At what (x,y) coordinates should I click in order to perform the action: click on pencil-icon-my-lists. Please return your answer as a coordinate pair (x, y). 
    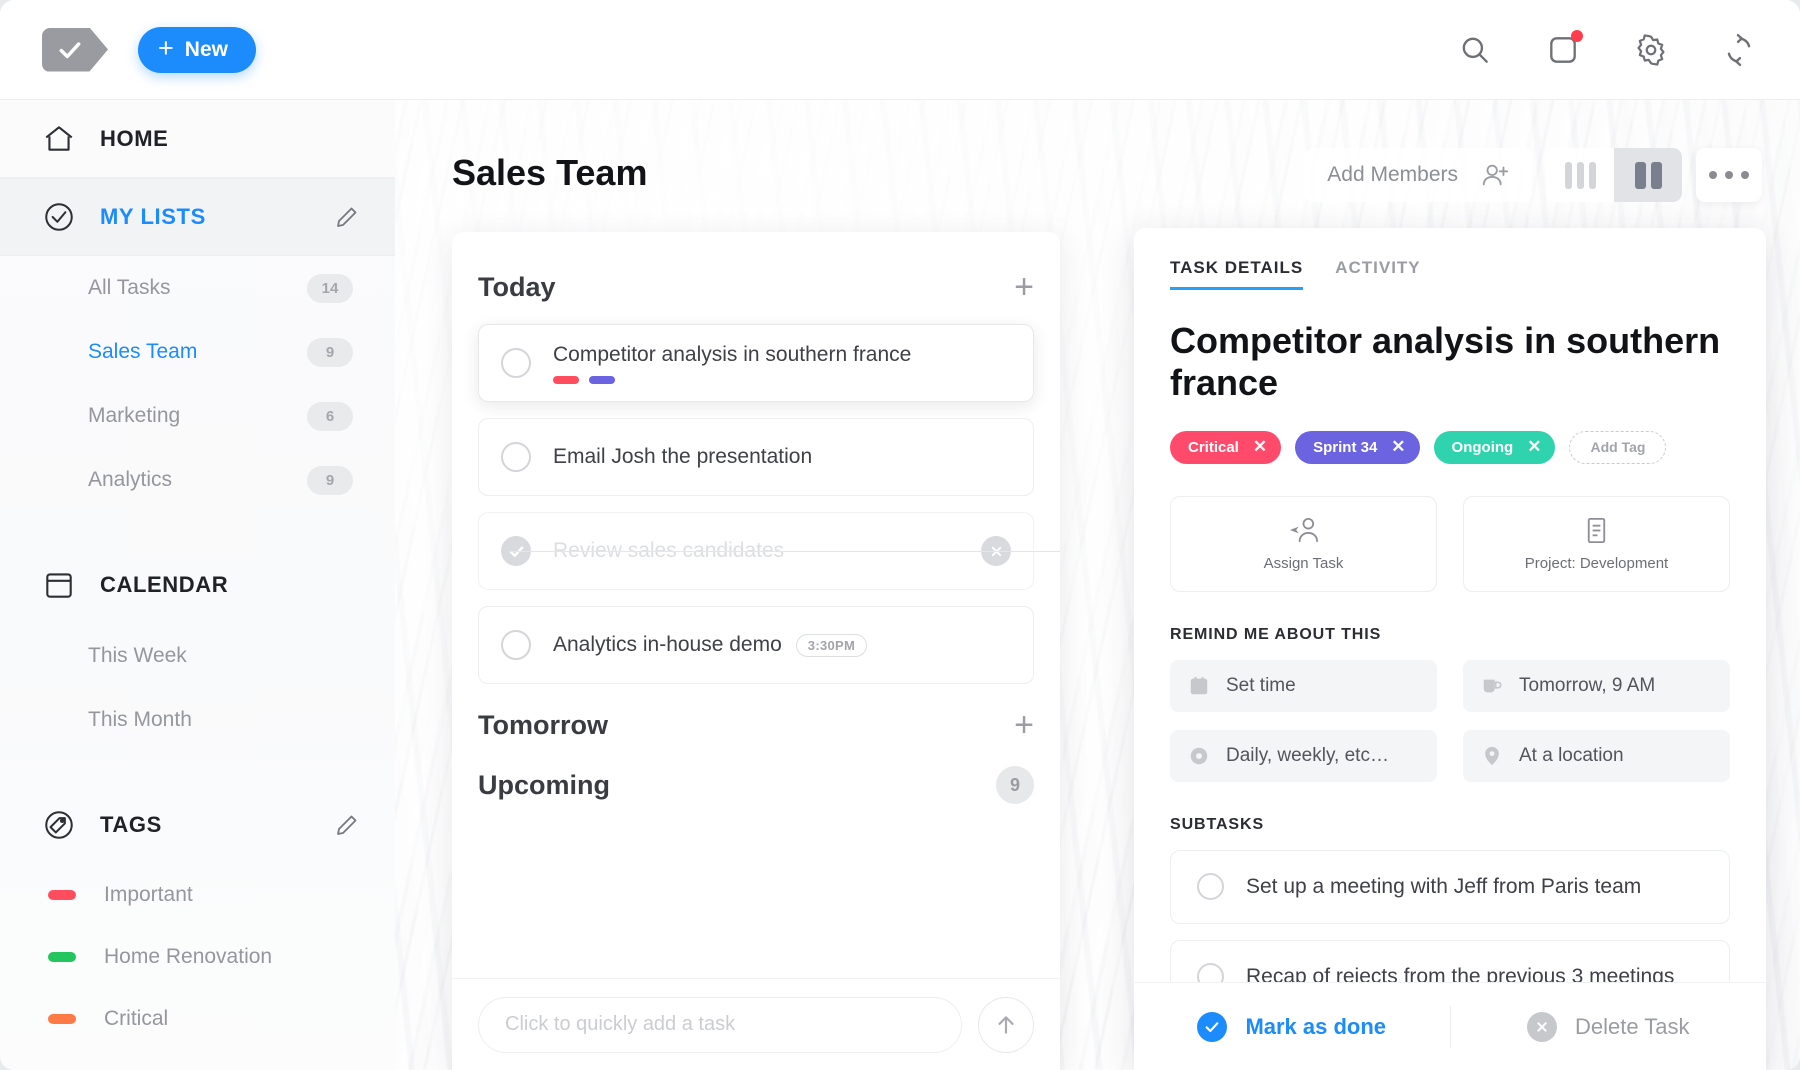
    Looking at the image, I should click on (347, 217).